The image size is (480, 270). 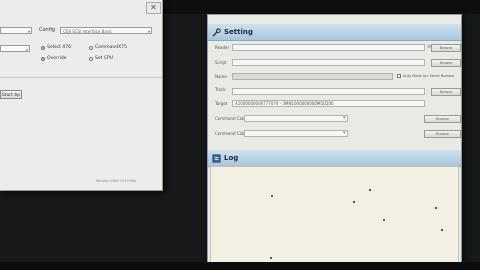 I want to click on script-field, so click(x=328, y=62).